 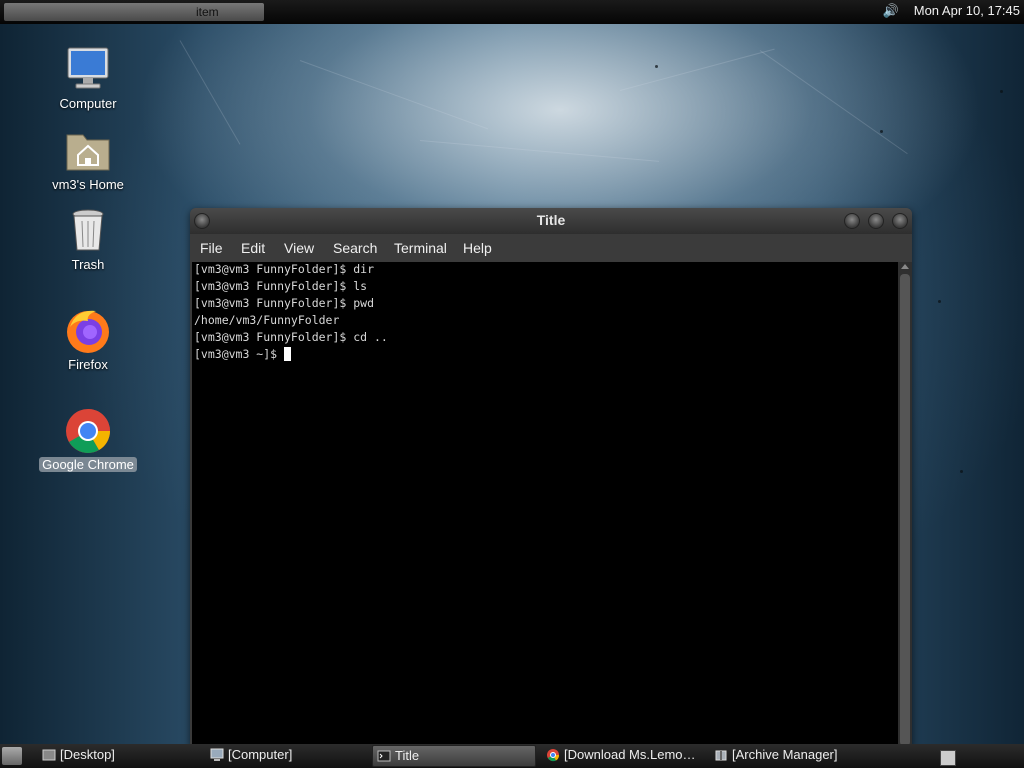 What do you see at coordinates (905, 266) in the screenshot?
I see `scroll-up-arrow-icon` at bounding box center [905, 266].